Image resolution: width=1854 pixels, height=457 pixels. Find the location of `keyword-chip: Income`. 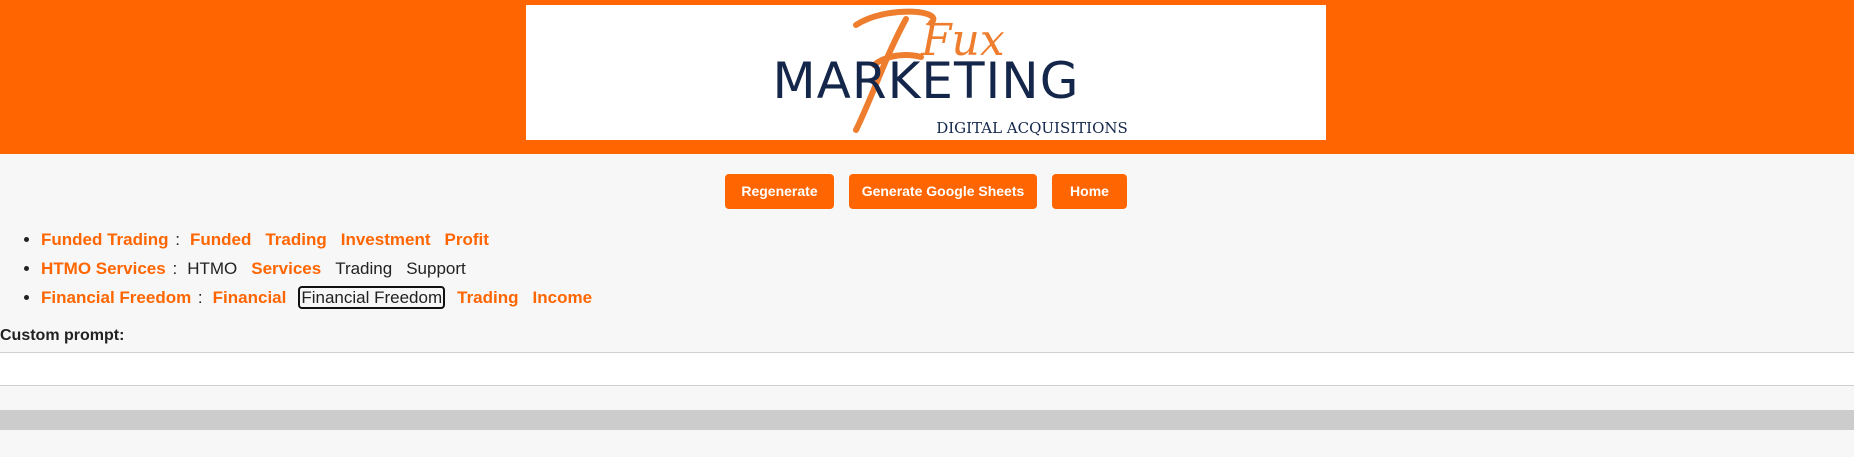

keyword-chip: Income is located at coordinates (563, 297).